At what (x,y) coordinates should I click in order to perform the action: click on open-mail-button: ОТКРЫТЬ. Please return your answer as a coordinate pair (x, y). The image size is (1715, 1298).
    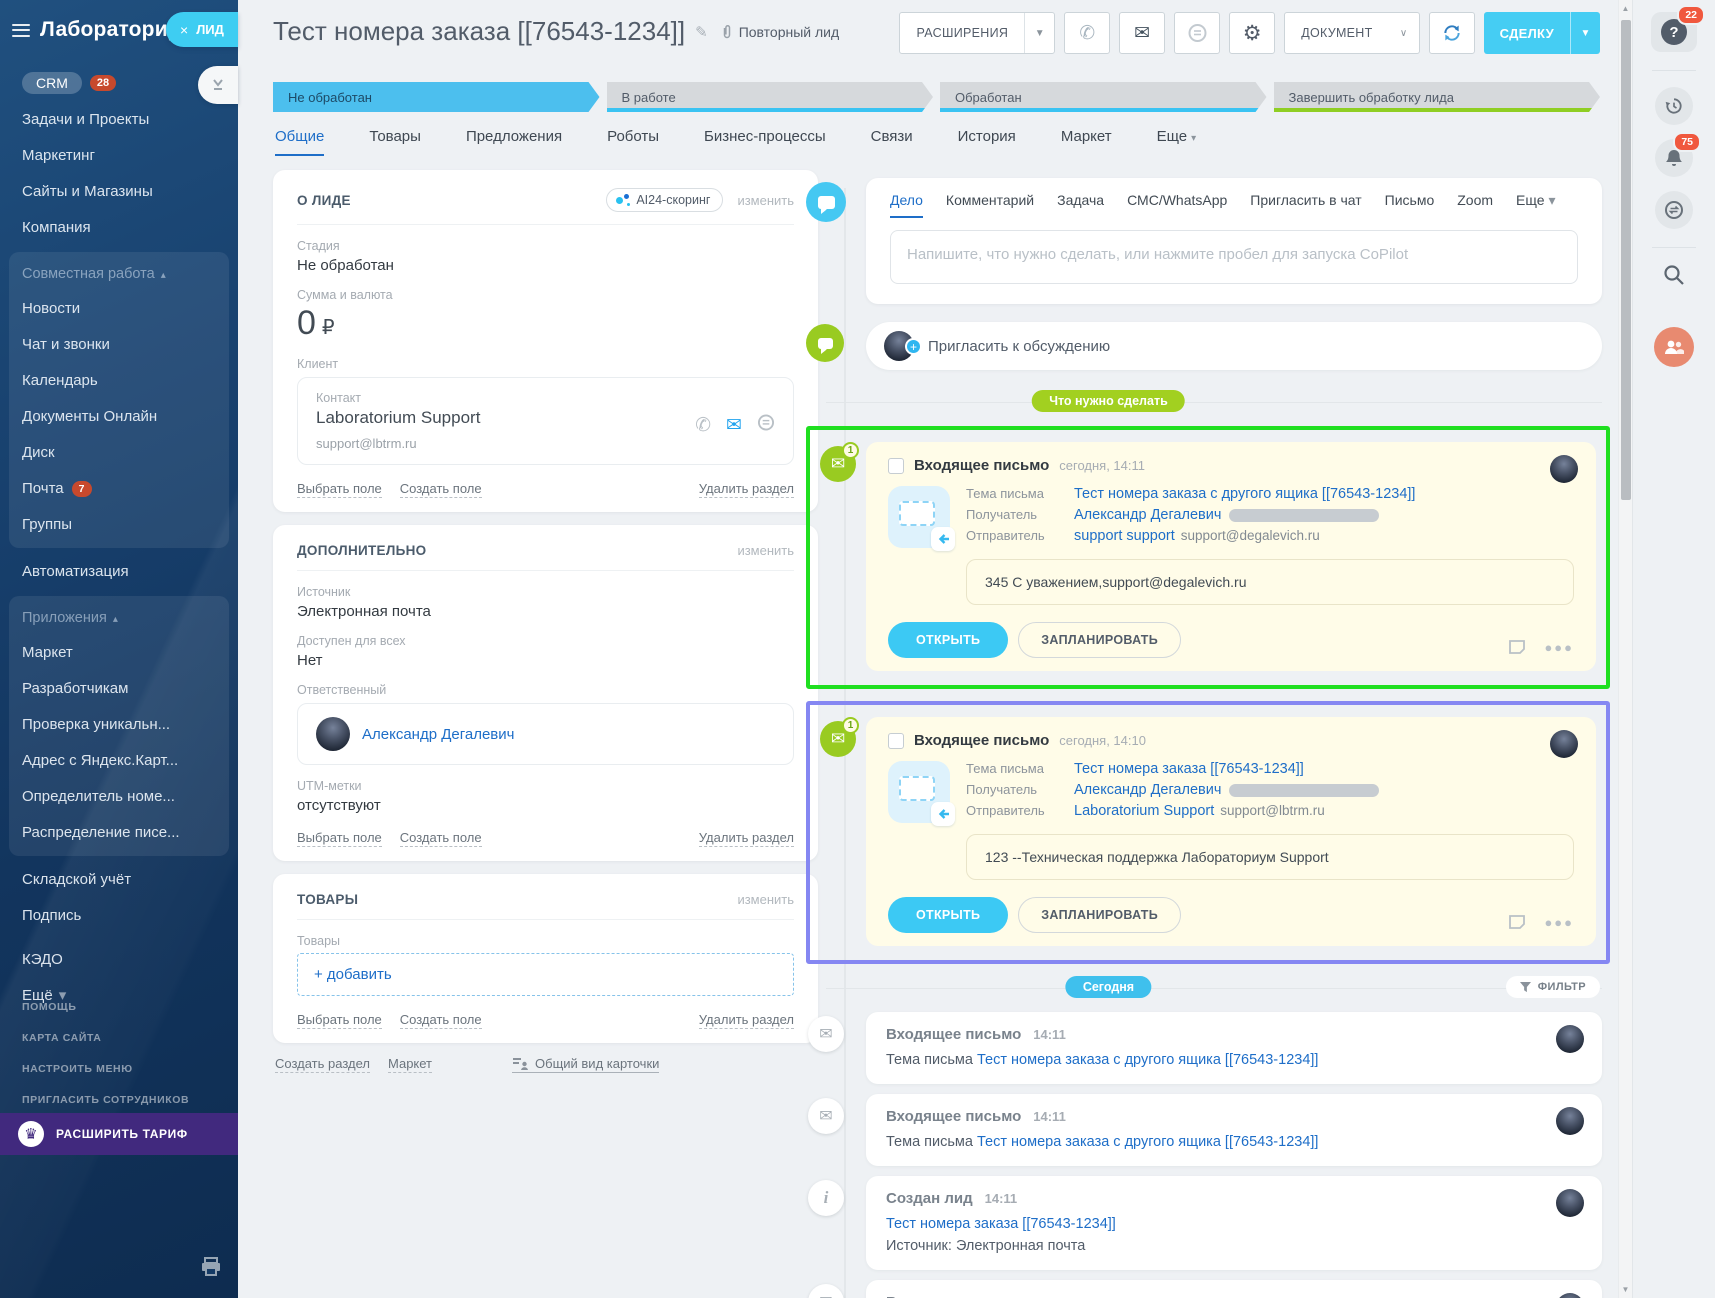
    Looking at the image, I should click on (948, 915).